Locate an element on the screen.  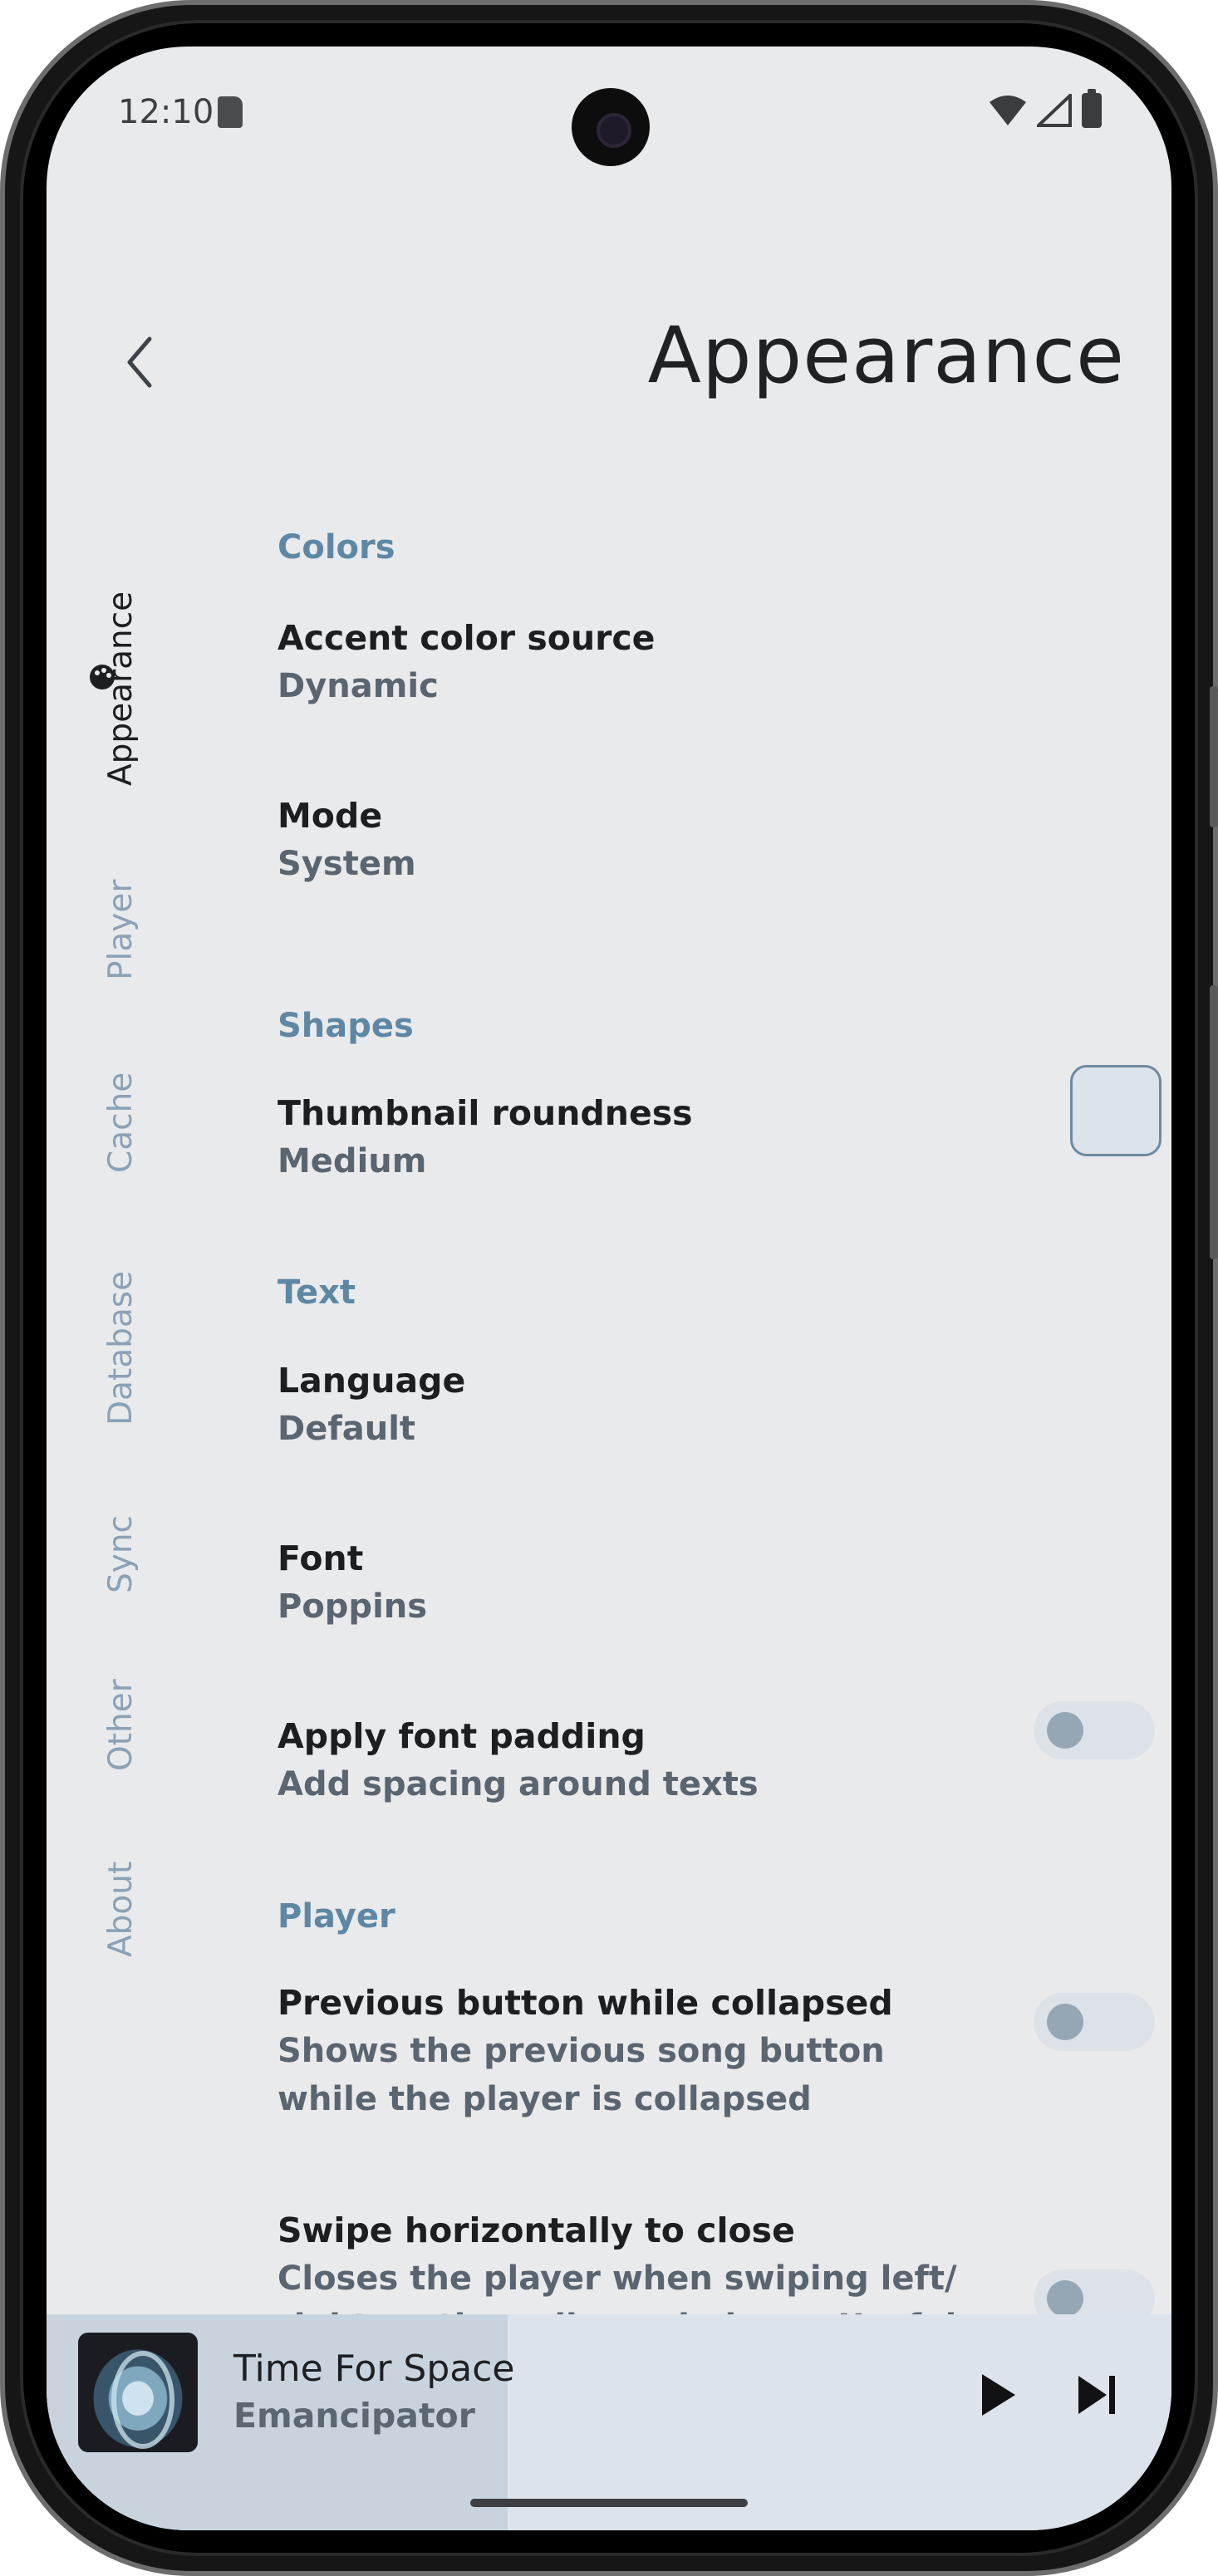
setting-title: Accent color source is located at coordinates (466, 638).